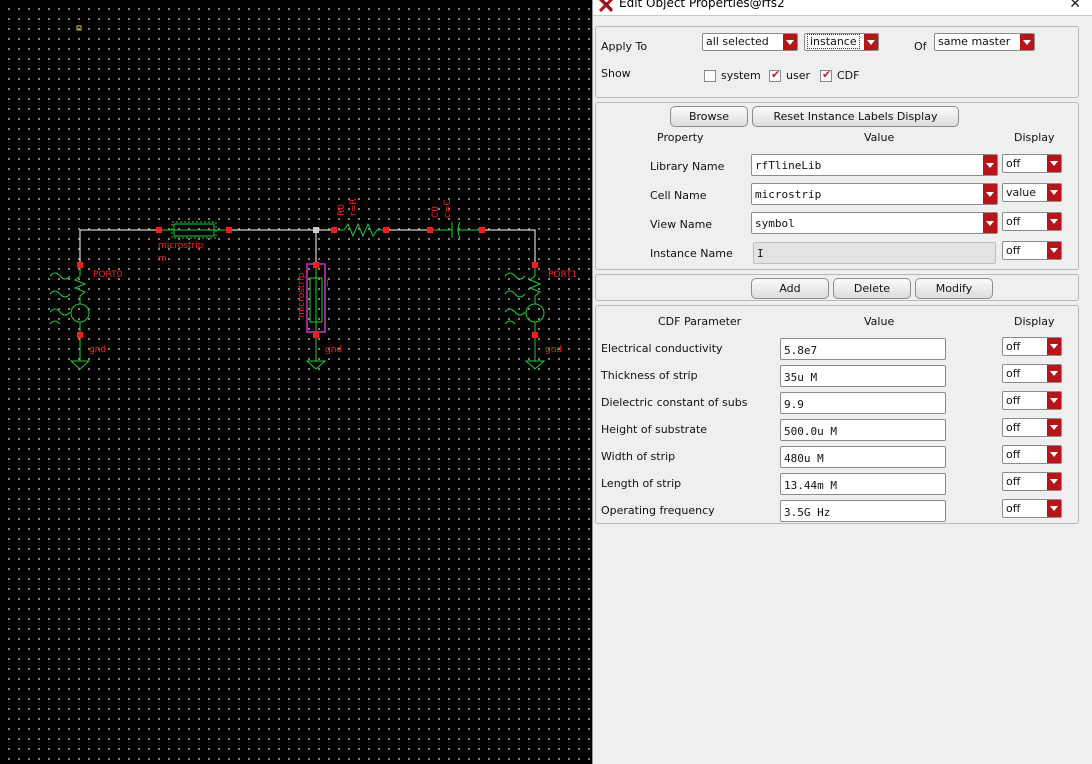 This screenshot has height=764, width=1092. What do you see at coordinates (448, 208) in the screenshot?
I see `cap-val: c=C` at bounding box center [448, 208].